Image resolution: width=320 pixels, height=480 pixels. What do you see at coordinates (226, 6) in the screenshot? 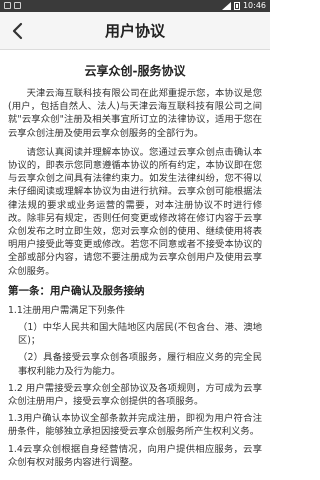
I see `signal-icon` at bounding box center [226, 6].